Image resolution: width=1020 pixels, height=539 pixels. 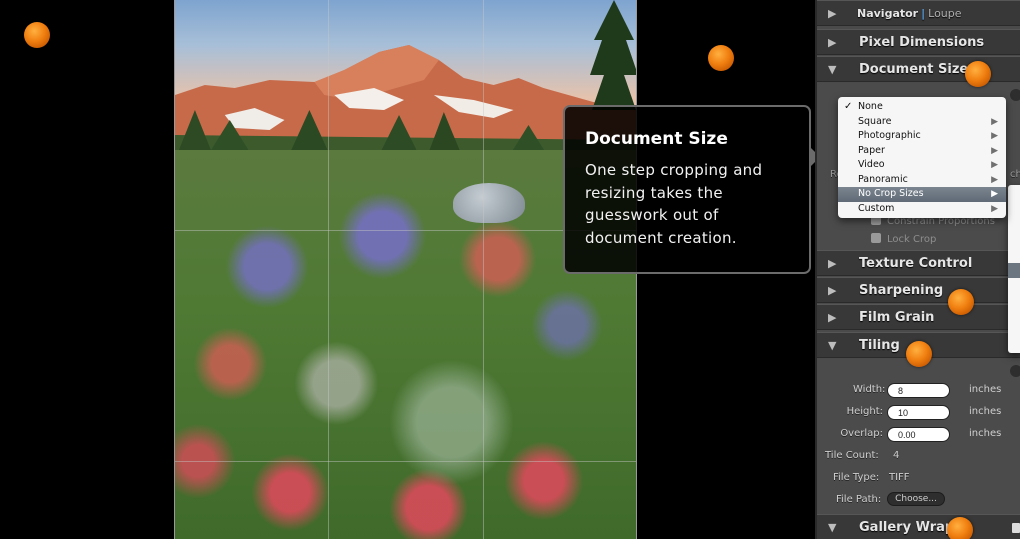 What do you see at coordinates (896, 455) in the screenshot?
I see `tile-count-value: 4` at bounding box center [896, 455].